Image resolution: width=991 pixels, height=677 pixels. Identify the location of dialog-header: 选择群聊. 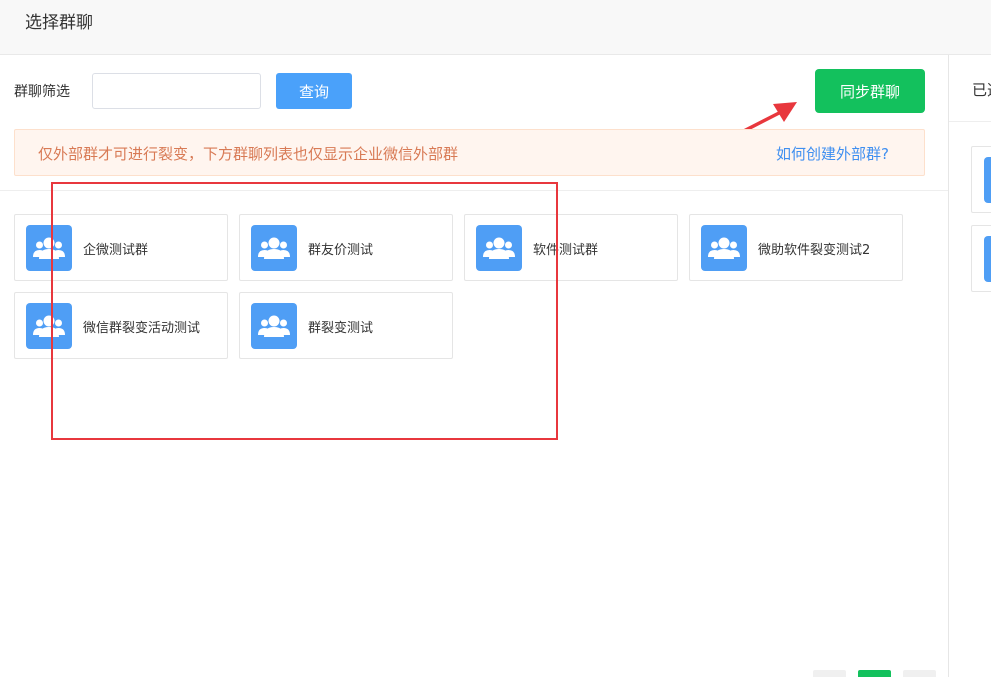
(495, 27).